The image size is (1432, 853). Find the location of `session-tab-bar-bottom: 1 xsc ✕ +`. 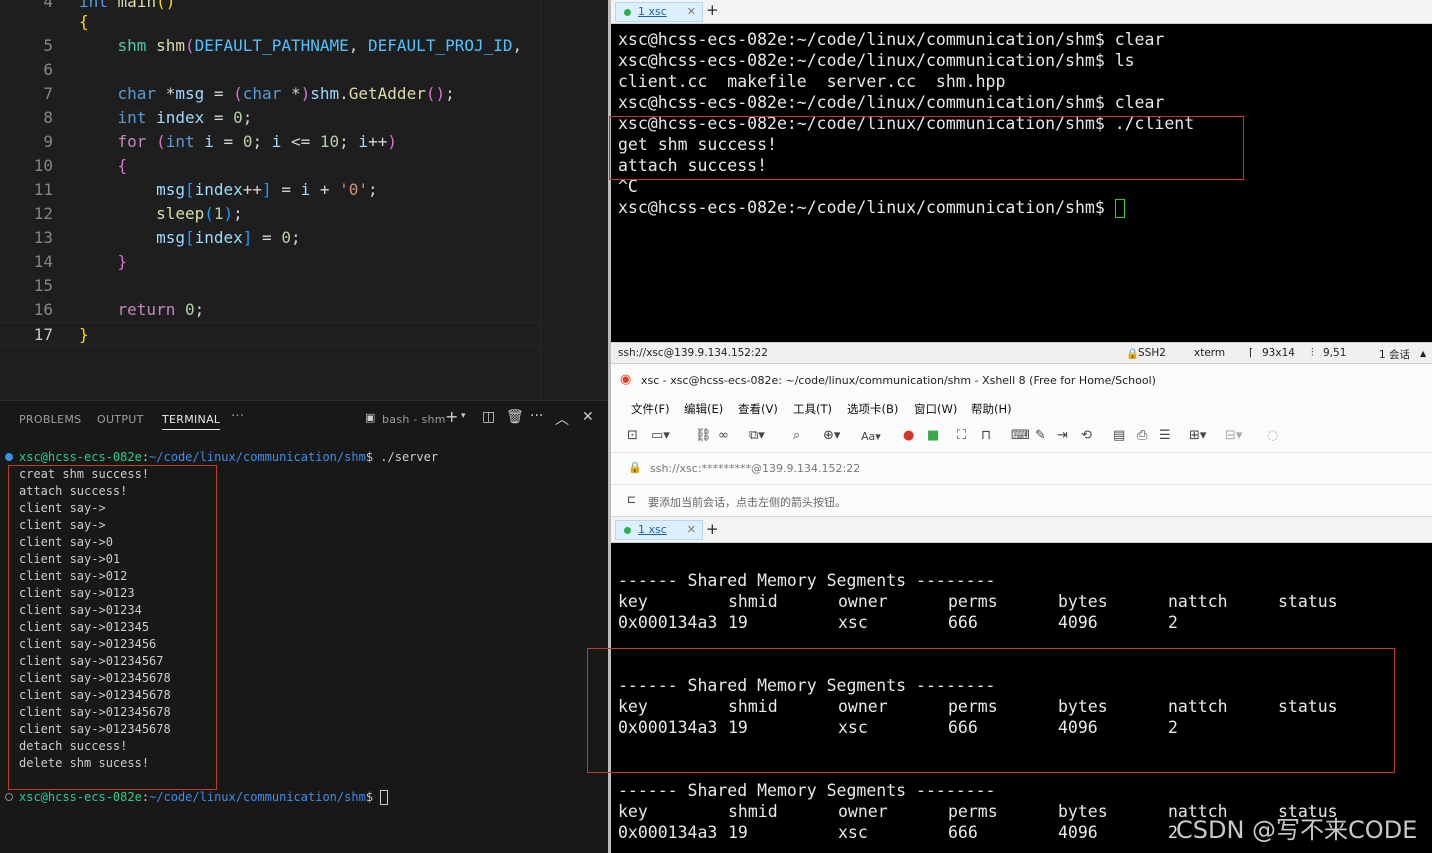

session-tab-bar-bottom: 1 xsc ✕ + is located at coordinates (1021, 529).